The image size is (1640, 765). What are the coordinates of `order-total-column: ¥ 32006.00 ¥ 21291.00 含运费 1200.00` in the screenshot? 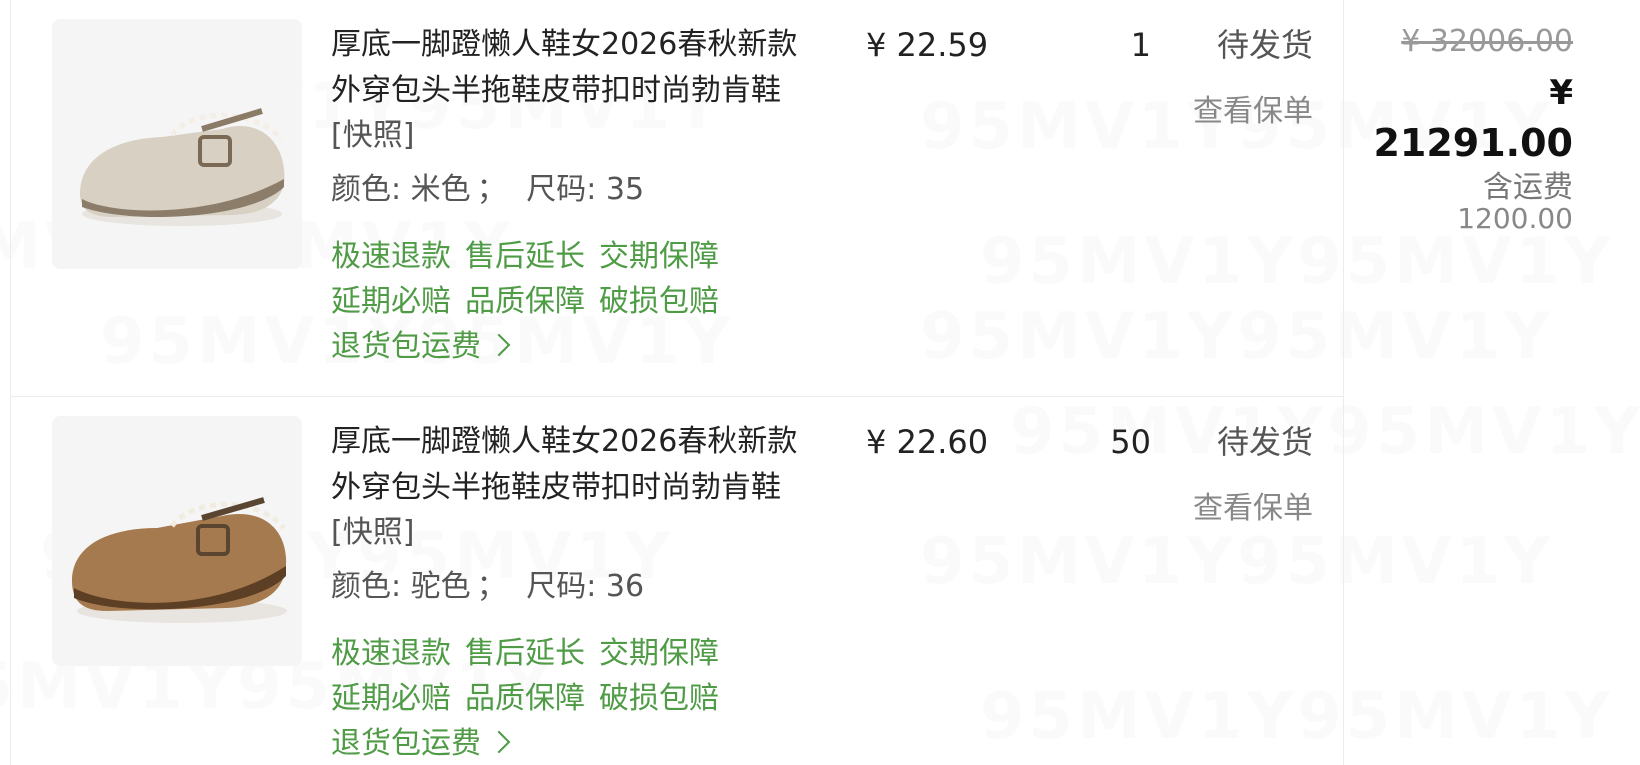 It's located at (1458, 382).